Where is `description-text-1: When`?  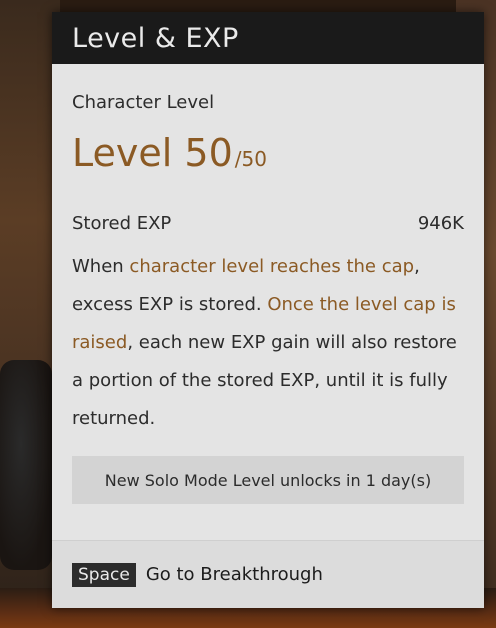
description-text-1: When is located at coordinates (101, 266).